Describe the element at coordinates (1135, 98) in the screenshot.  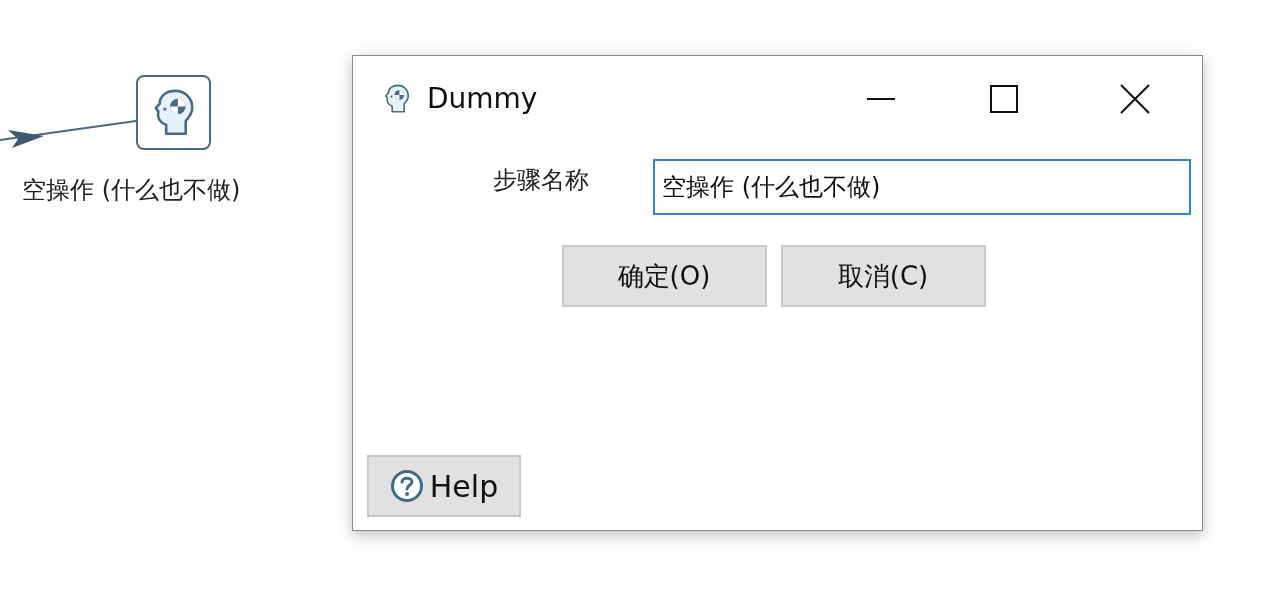
I see `close-icon` at that location.